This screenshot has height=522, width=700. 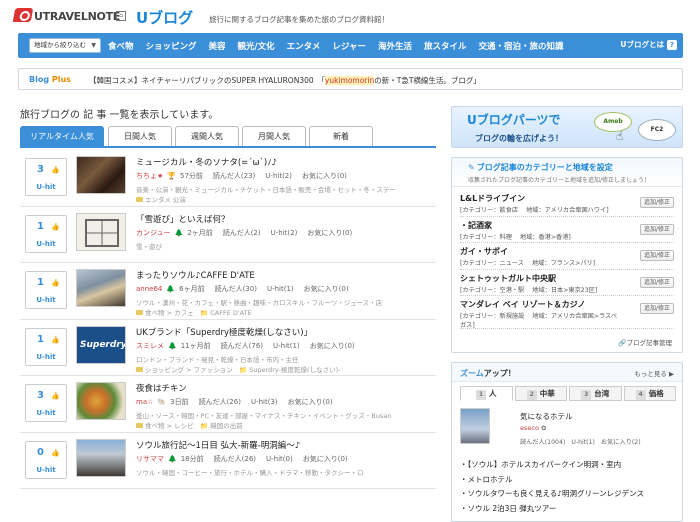 What do you see at coordinates (149, 289) in the screenshot?
I see `article-author: anne64` at bounding box center [149, 289].